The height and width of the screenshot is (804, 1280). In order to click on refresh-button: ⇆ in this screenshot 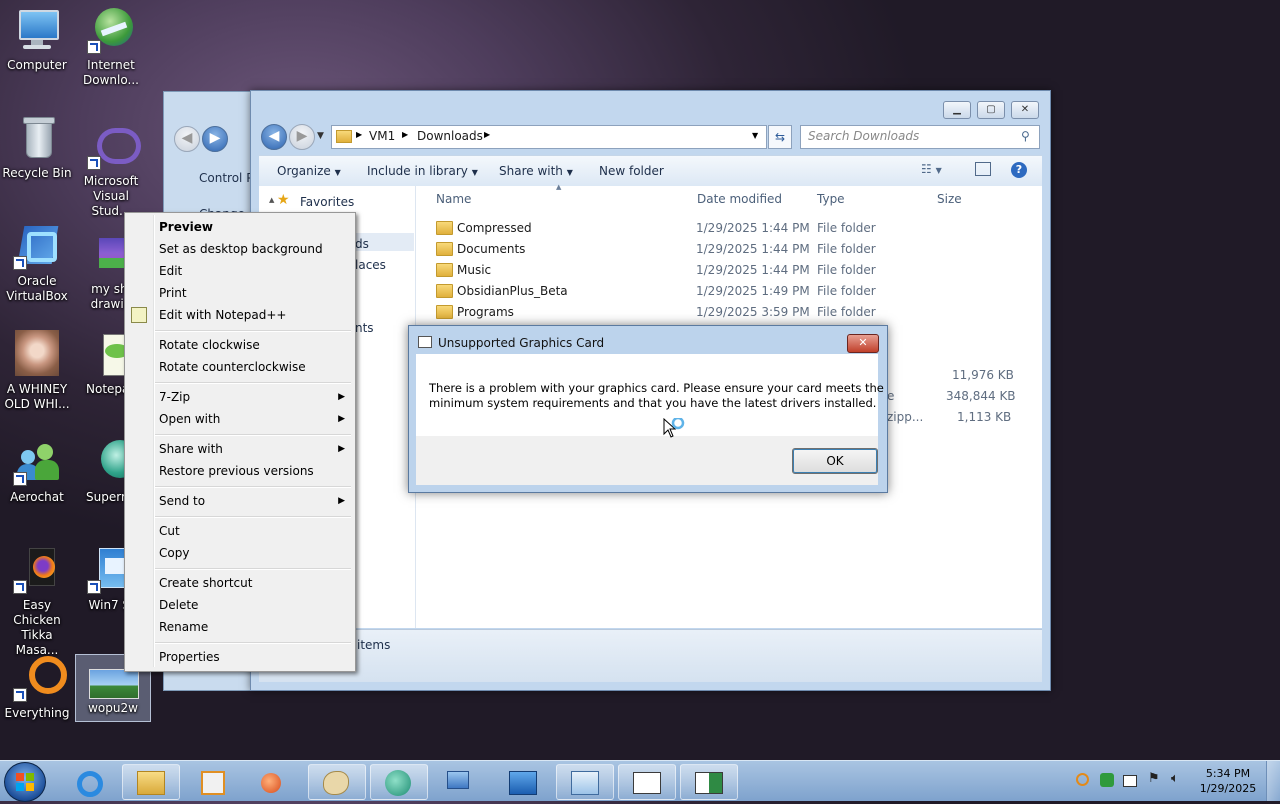, I will do `click(780, 137)`.